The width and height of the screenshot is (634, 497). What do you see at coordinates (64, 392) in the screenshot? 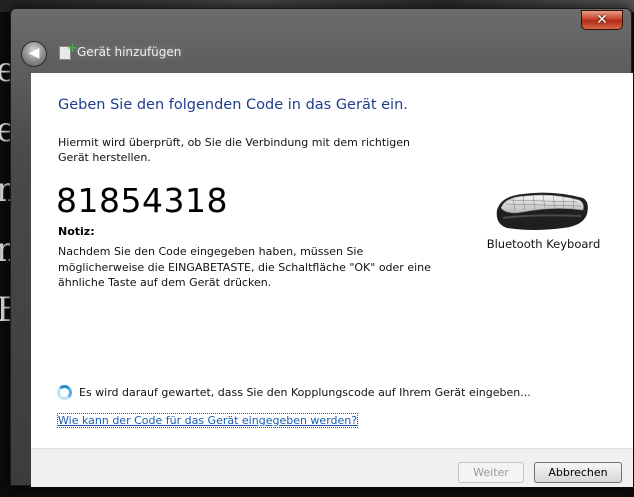
I see `spinner-icon` at bounding box center [64, 392].